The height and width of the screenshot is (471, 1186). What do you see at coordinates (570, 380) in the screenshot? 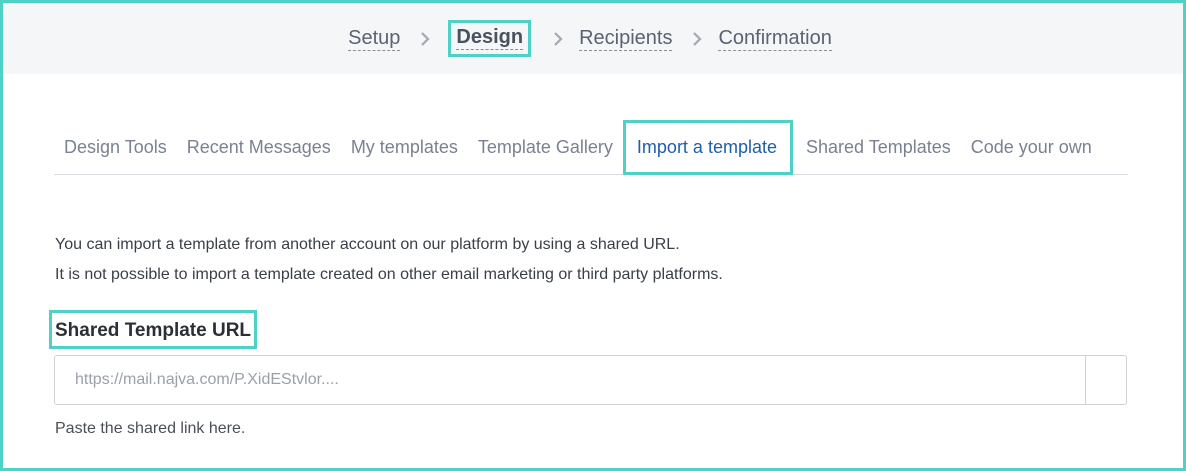
I see `shared-url-input` at bounding box center [570, 380].